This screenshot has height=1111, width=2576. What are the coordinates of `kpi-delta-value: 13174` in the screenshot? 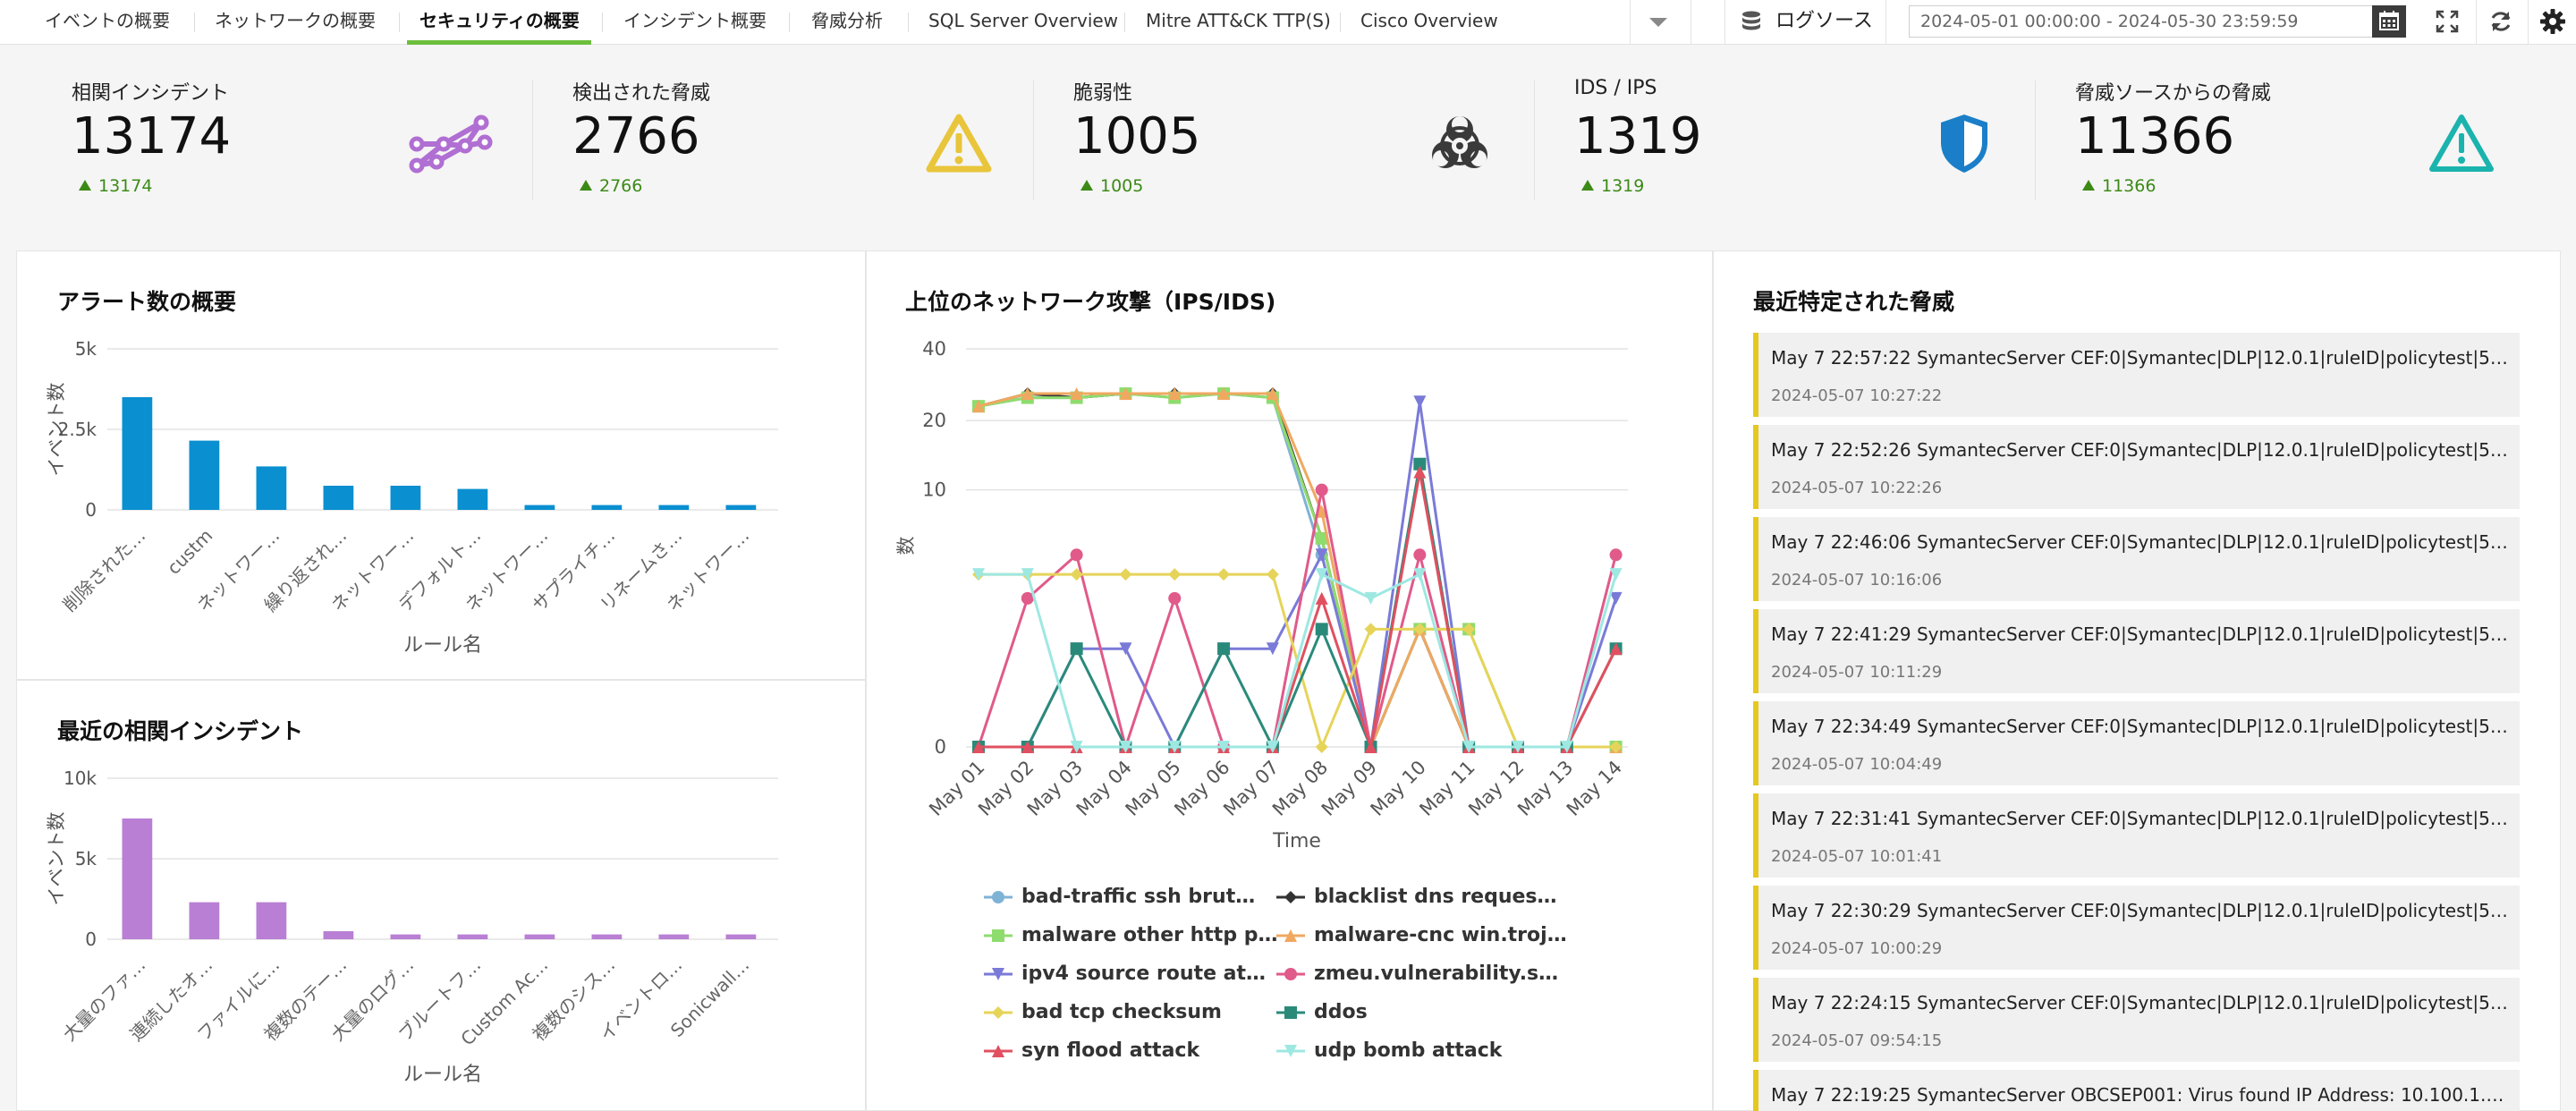 It's located at (125, 186).